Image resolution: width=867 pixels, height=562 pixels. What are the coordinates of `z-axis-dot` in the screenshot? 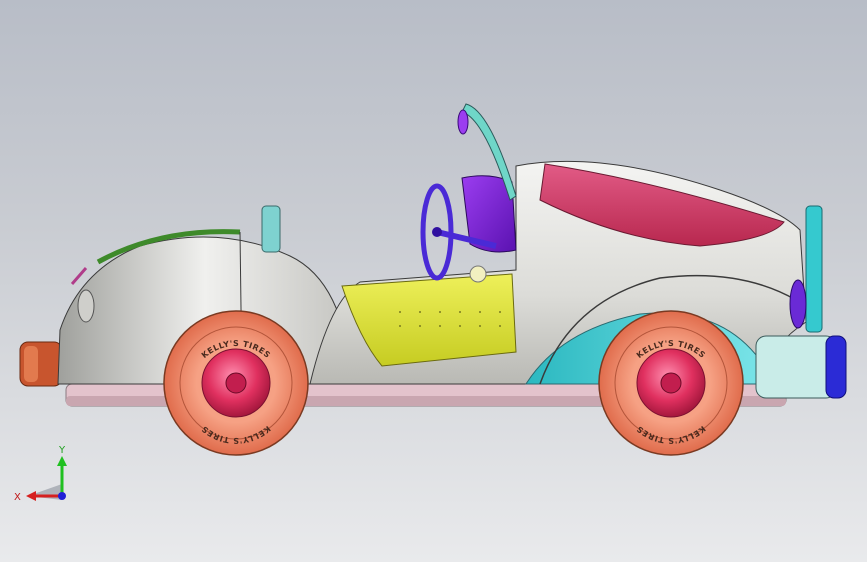 It's located at (62, 496).